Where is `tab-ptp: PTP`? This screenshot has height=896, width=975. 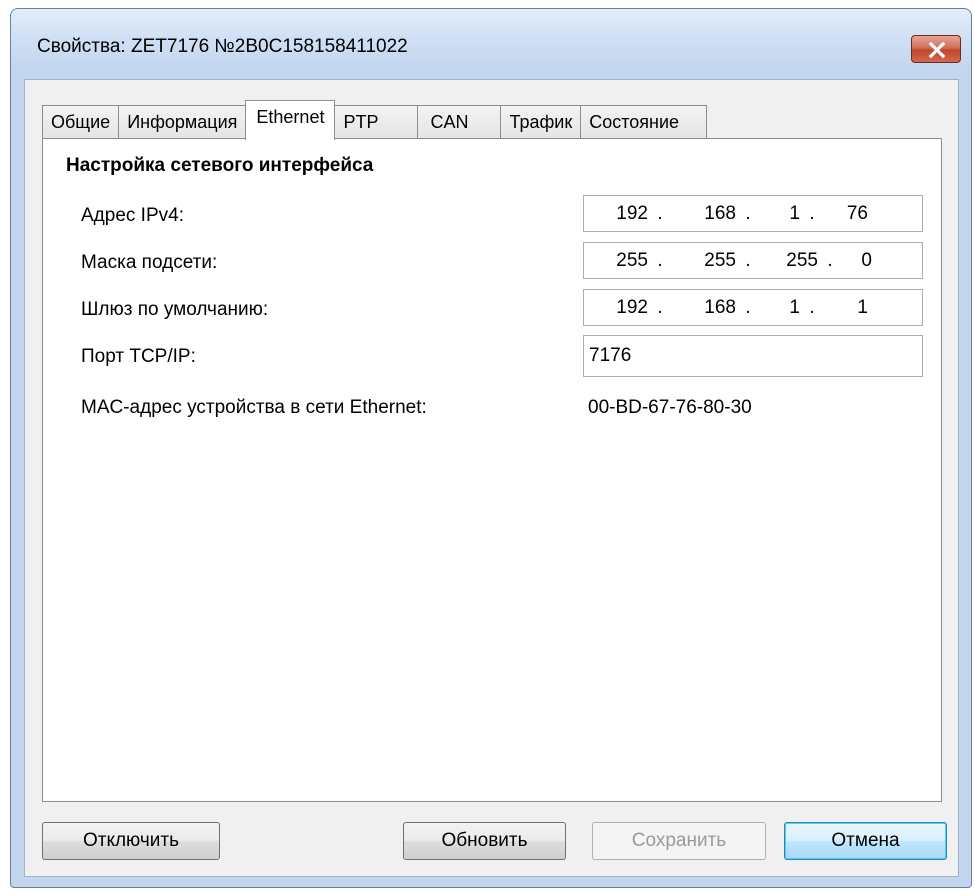 tab-ptp: PTP is located at coordinates (376, 122).